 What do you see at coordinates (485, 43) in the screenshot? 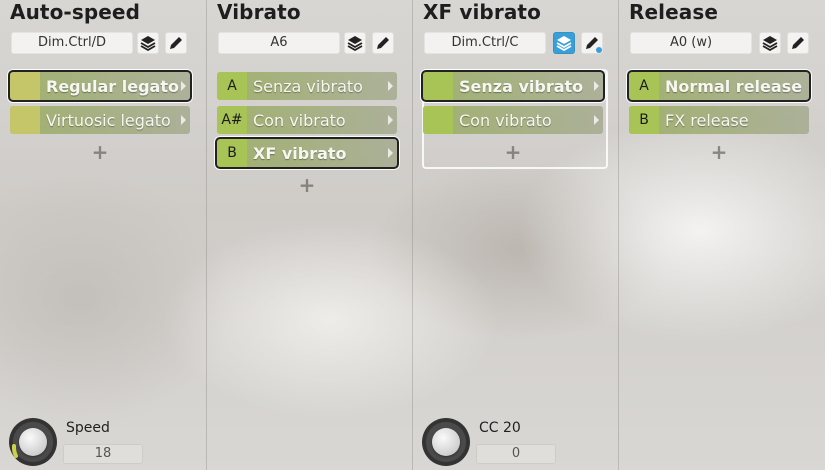
I see `controller-field: Dim.Ctrl/C` at bounding box center [485, 43].